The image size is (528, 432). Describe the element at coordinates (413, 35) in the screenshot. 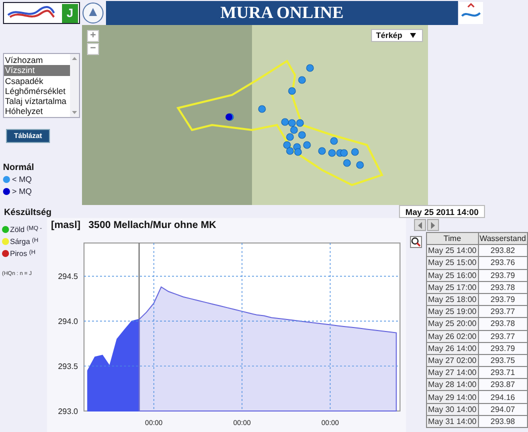

I see `caret-icon` at that location.